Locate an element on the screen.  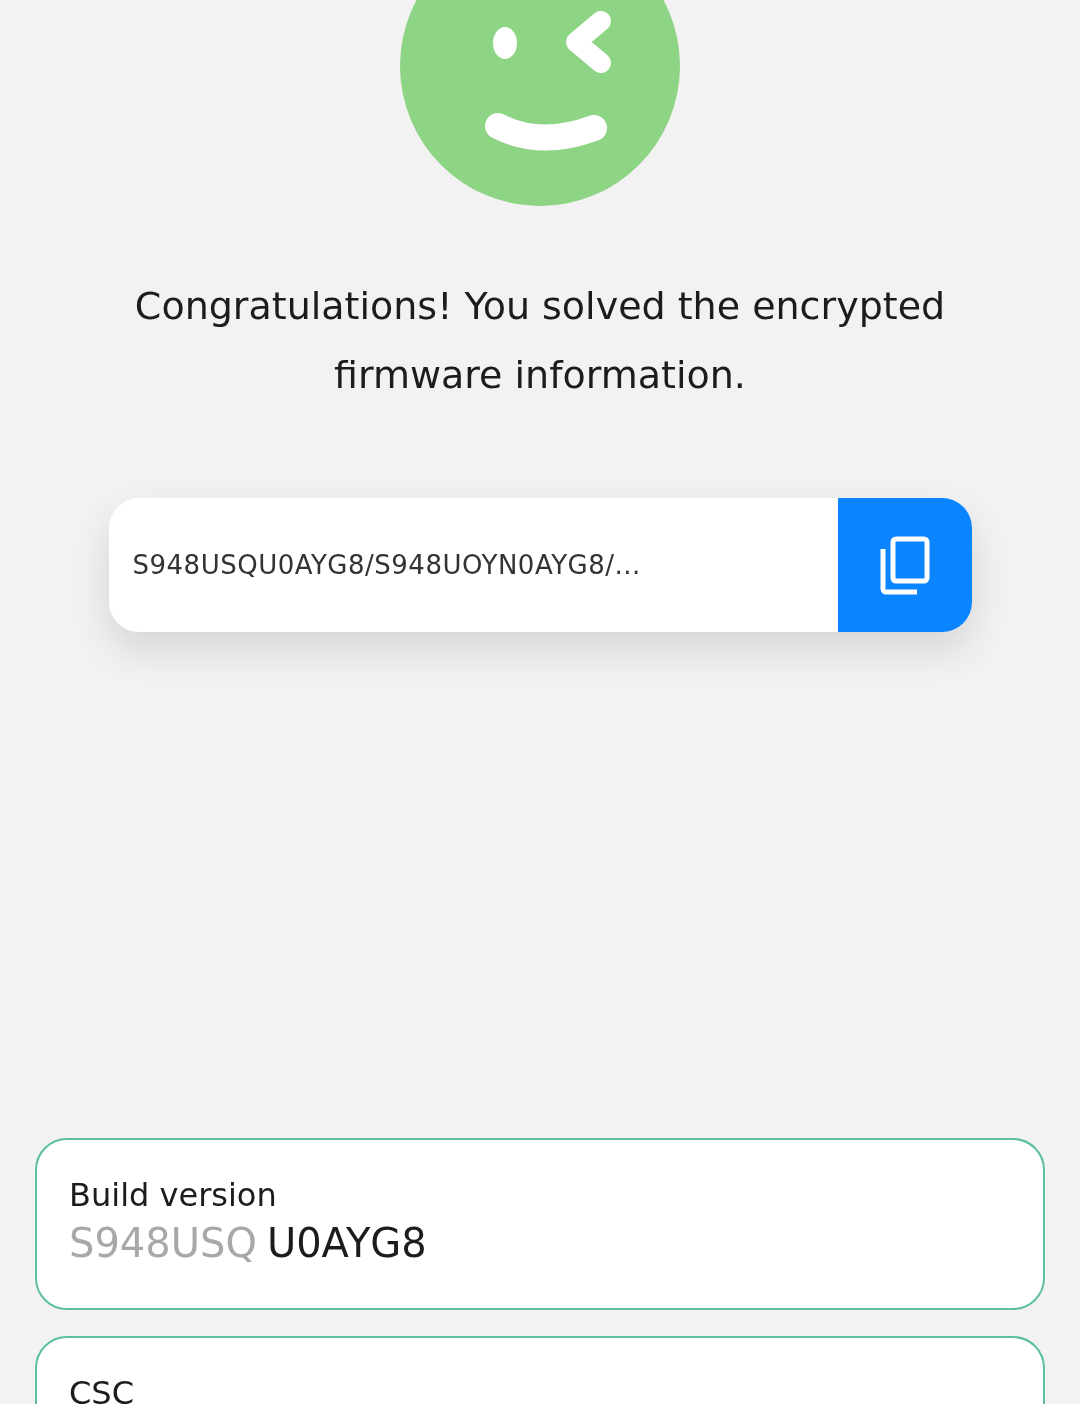
copy-icon is located at coordinates (904, 565).